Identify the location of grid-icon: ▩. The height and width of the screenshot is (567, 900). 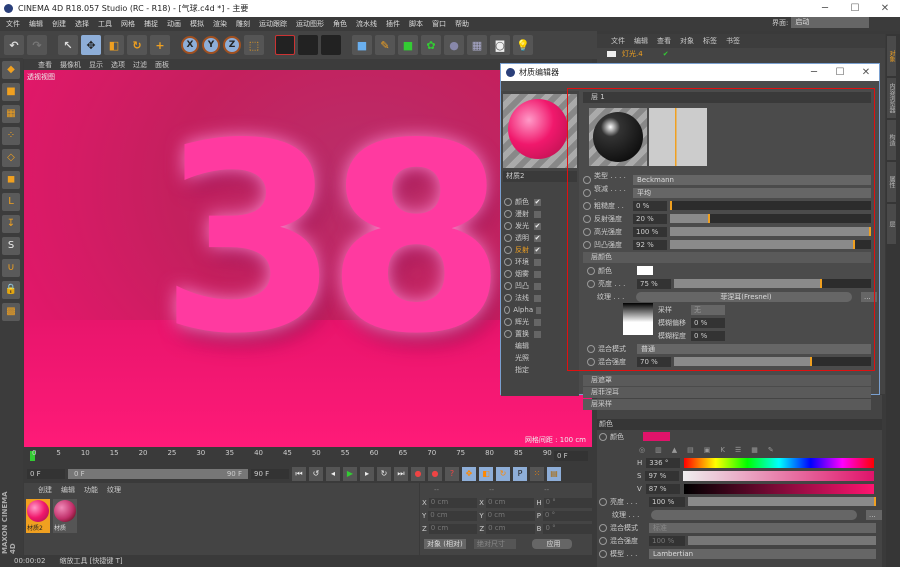
(11, 312).